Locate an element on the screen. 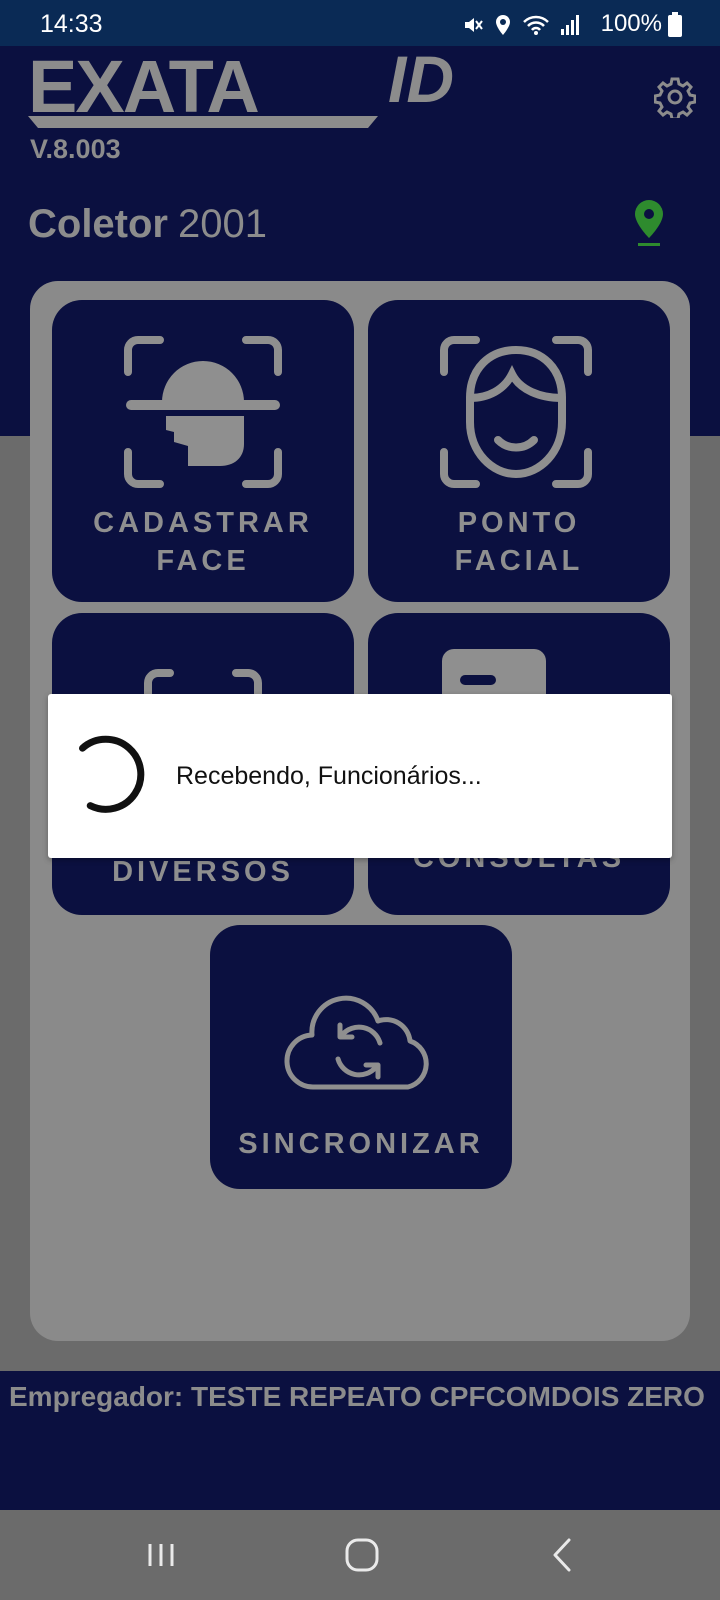 The width and height of the screenshot is (720, 1600). recent-apps-icon is located at coordinates (161, 1555).